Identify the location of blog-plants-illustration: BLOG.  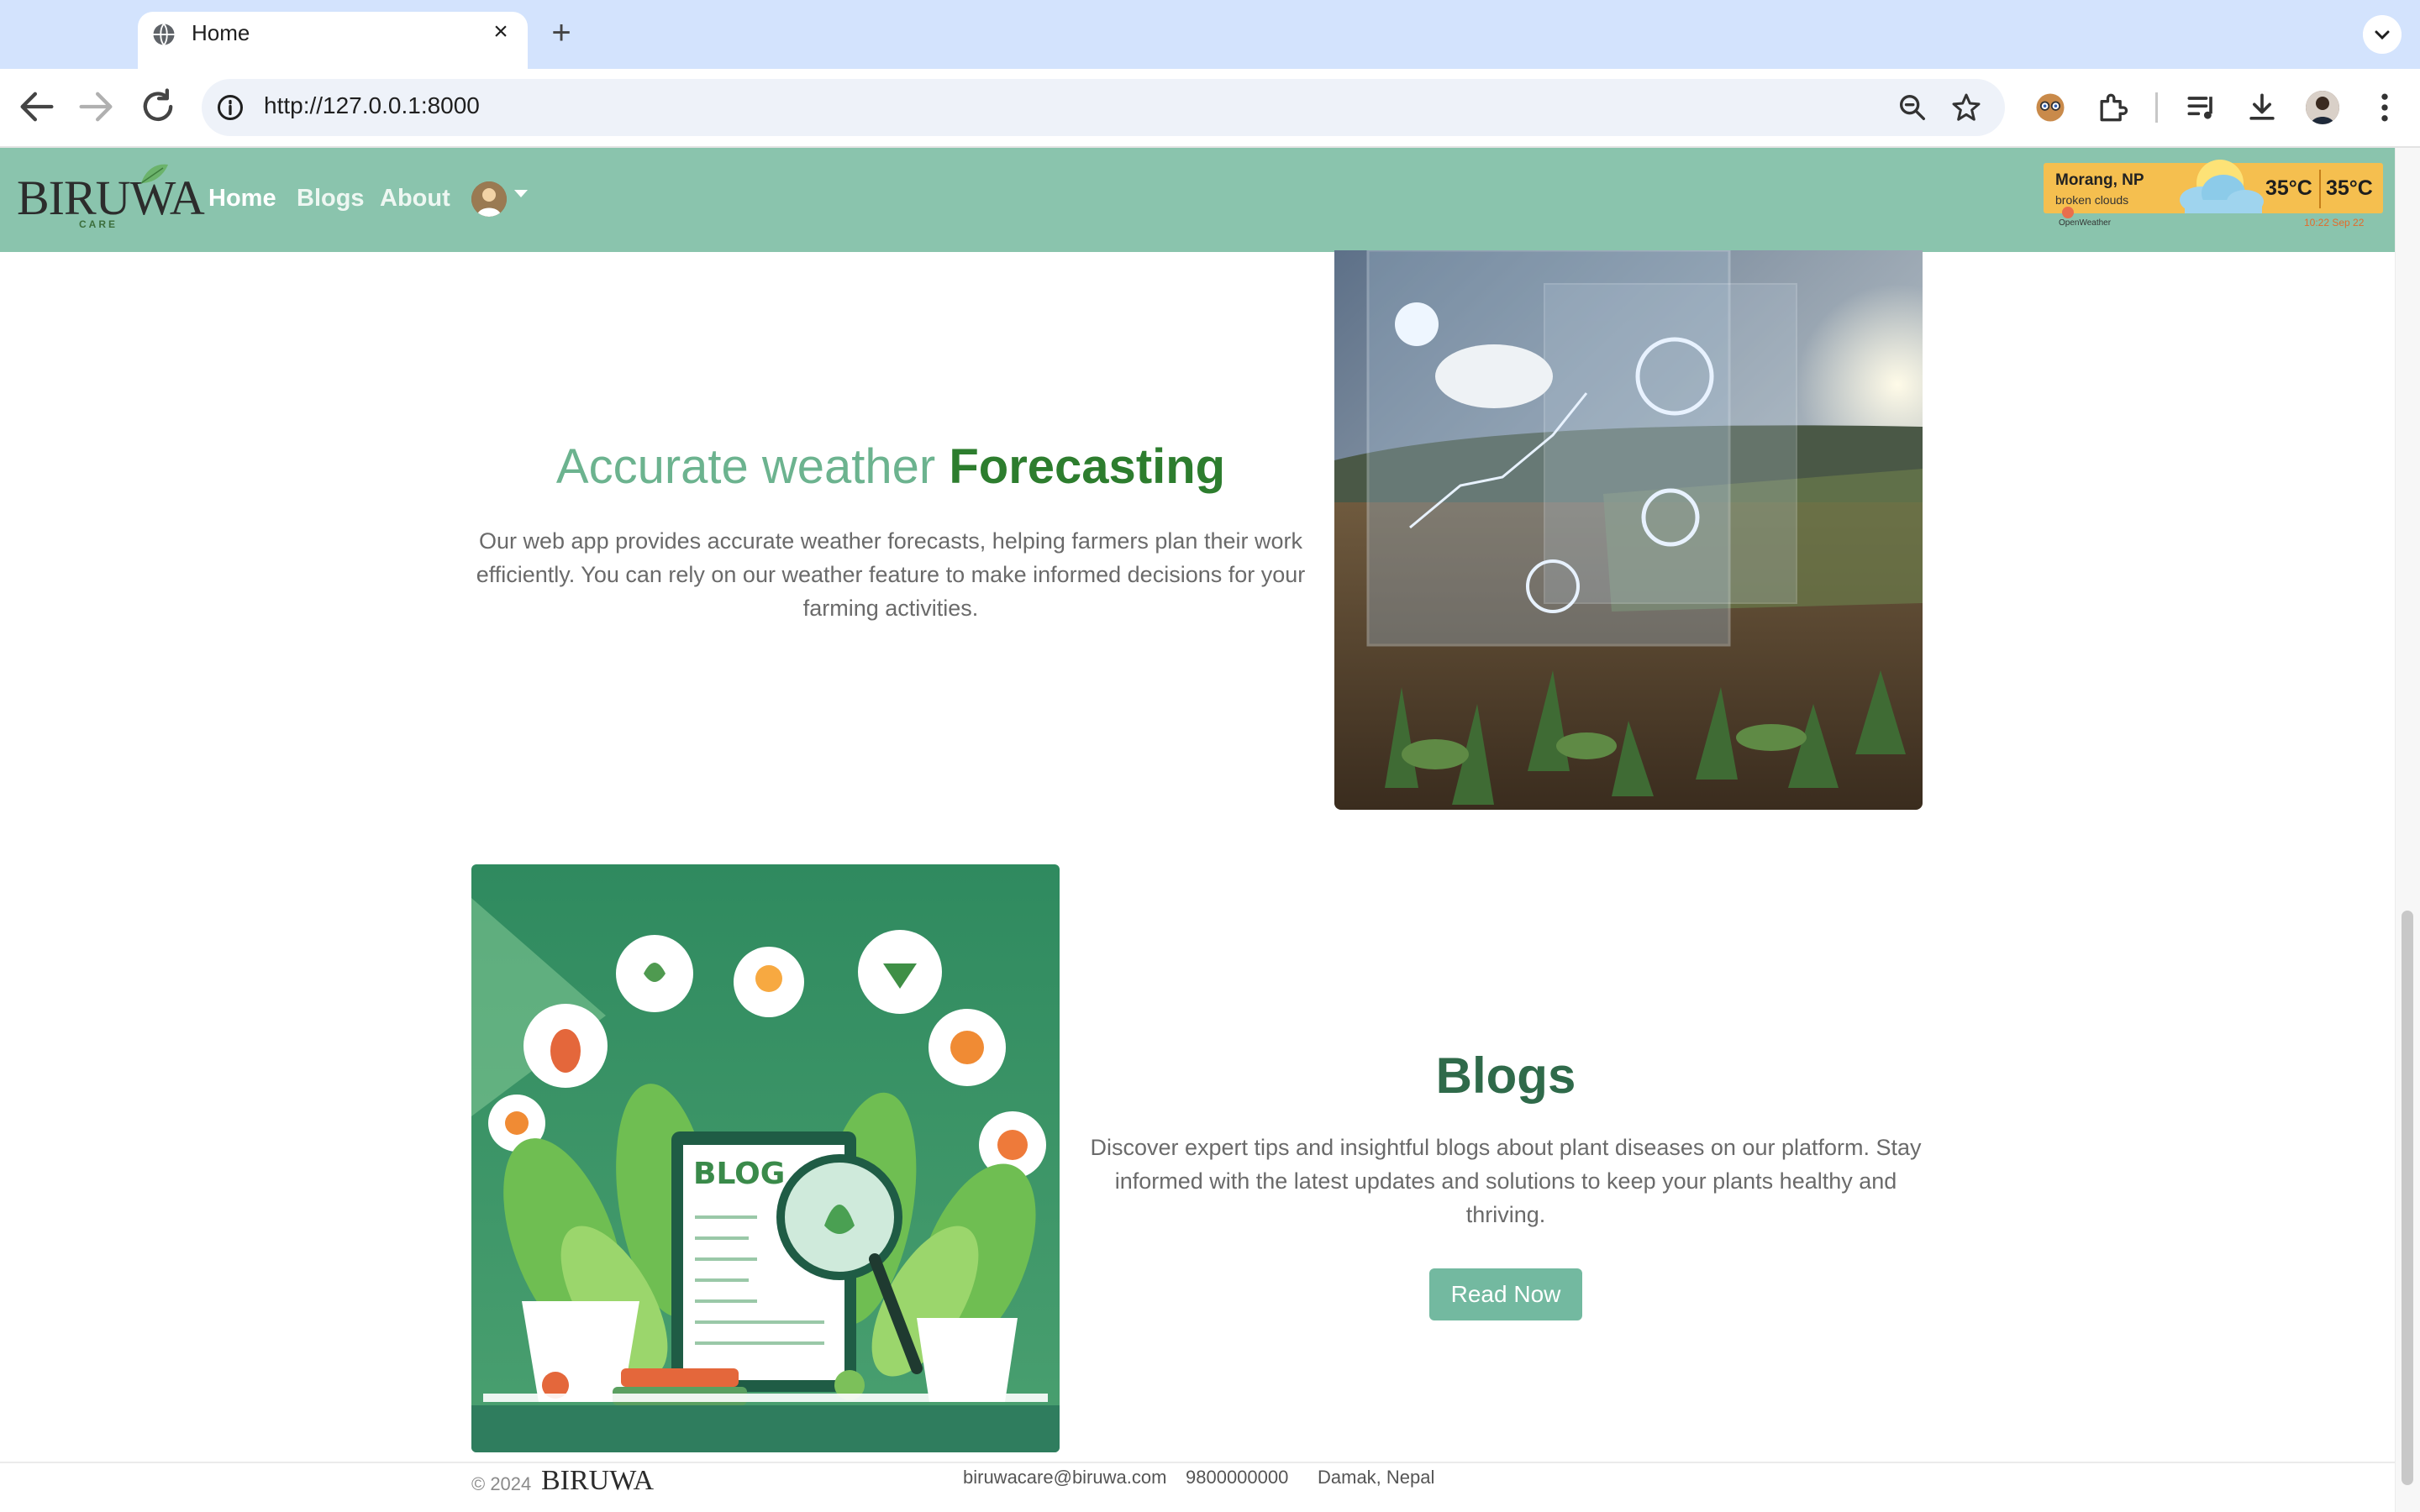
(765, 1158).